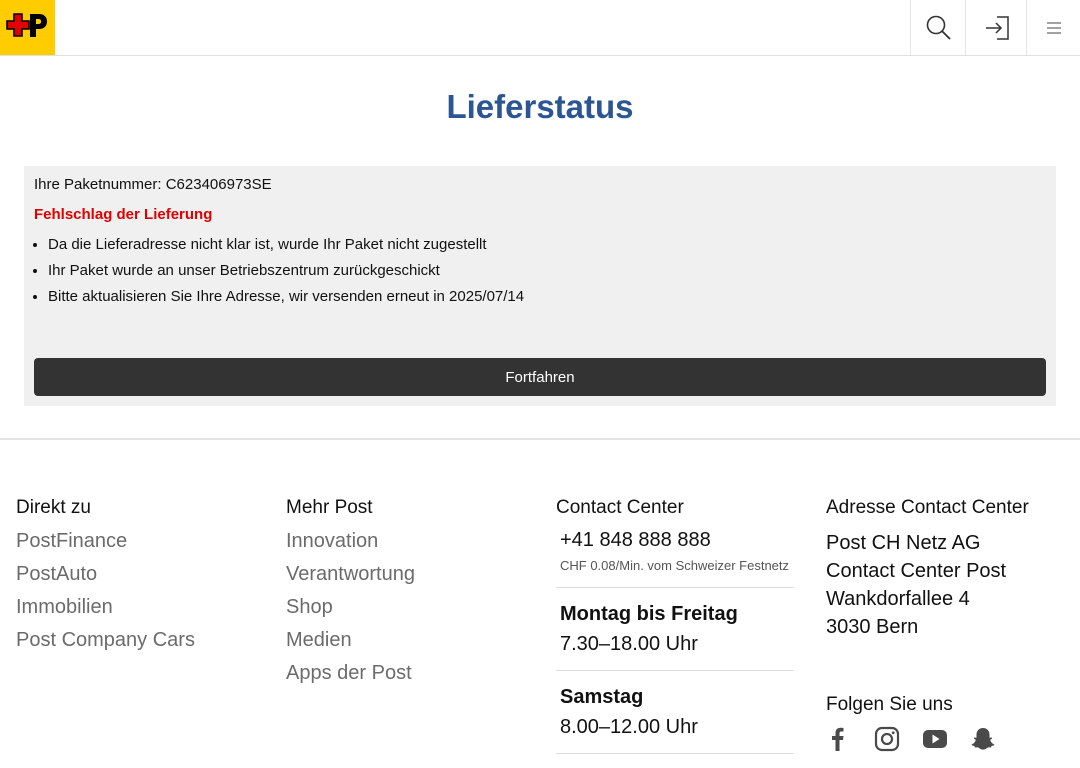 The image size is (1080, 768). I want to click on address-line: Post CH Netz AG, so click(903, 543).